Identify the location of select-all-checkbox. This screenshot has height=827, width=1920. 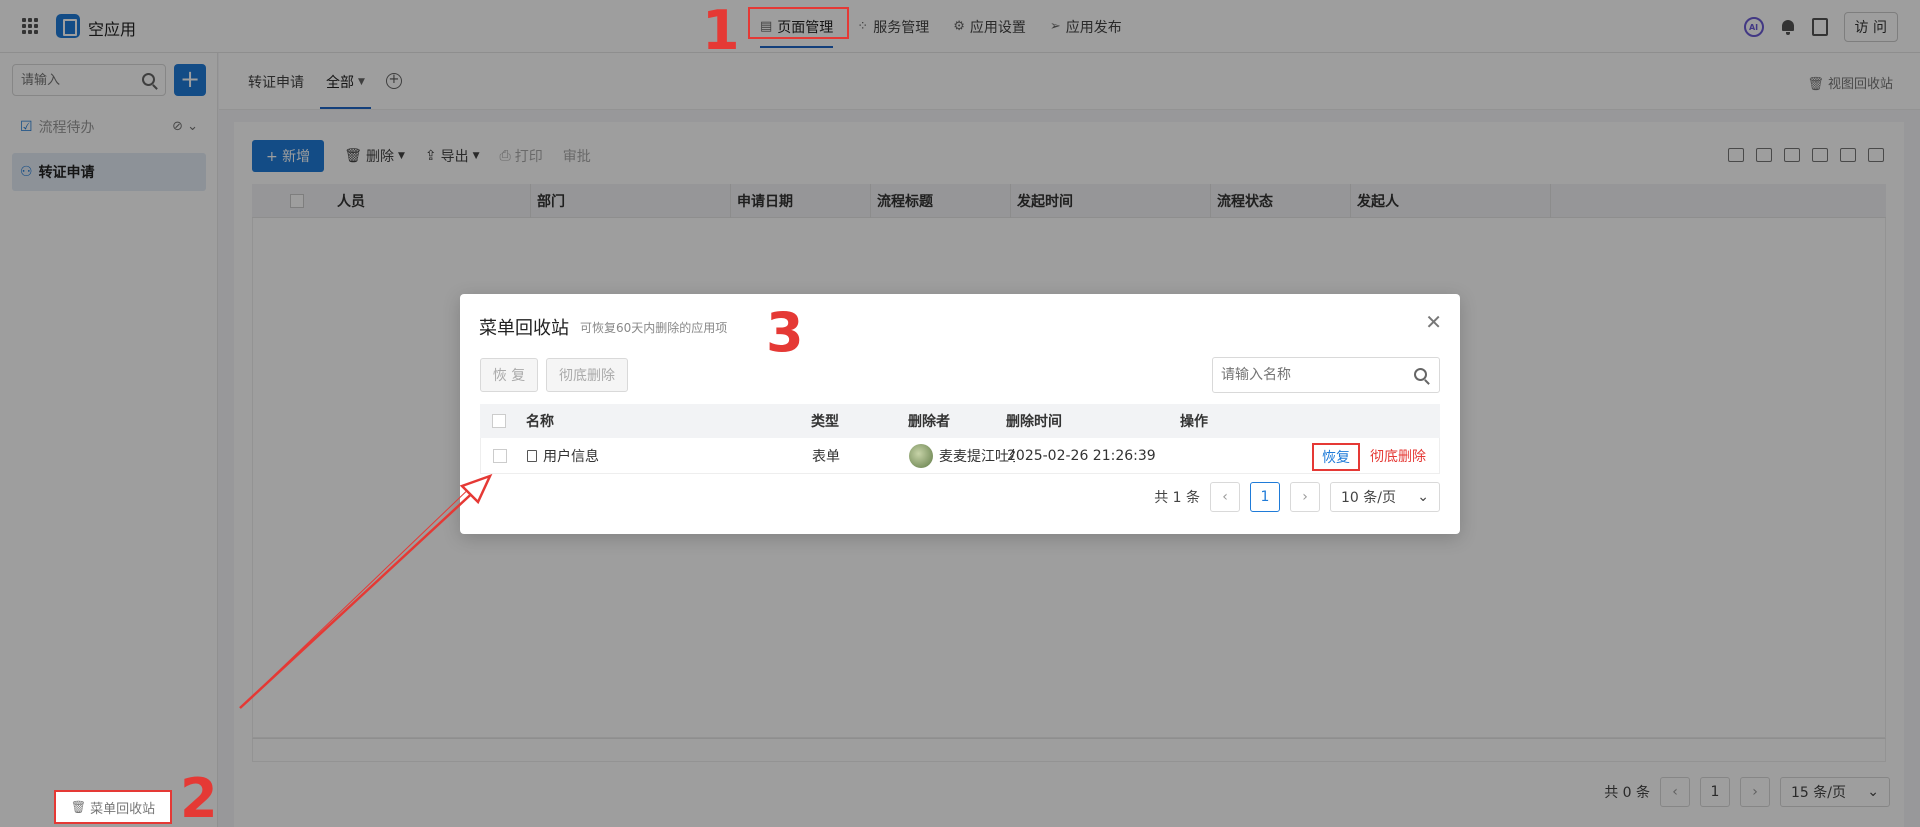
(499, 421).